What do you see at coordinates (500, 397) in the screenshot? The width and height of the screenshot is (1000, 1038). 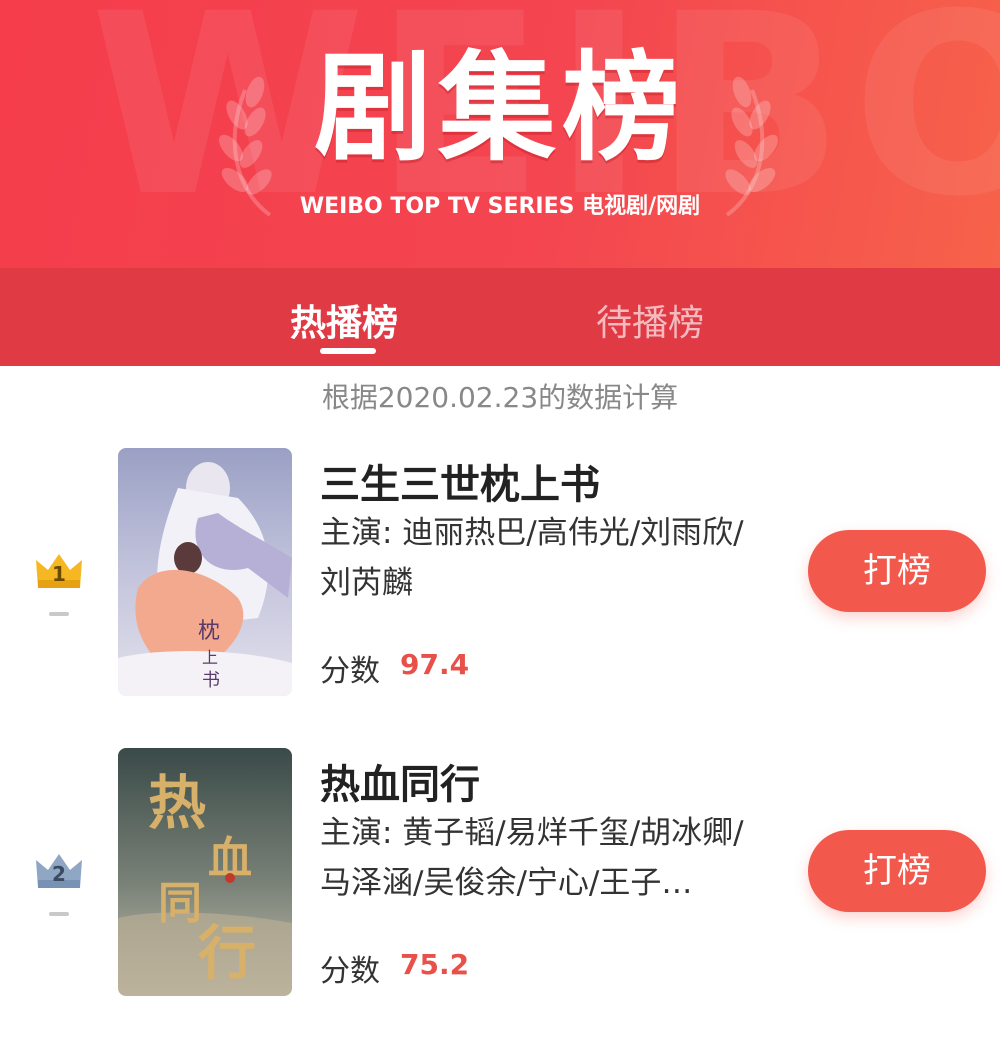 I see `data-date-note: 根据2020.02.23的数据计算` at bounding box center [500, 397].